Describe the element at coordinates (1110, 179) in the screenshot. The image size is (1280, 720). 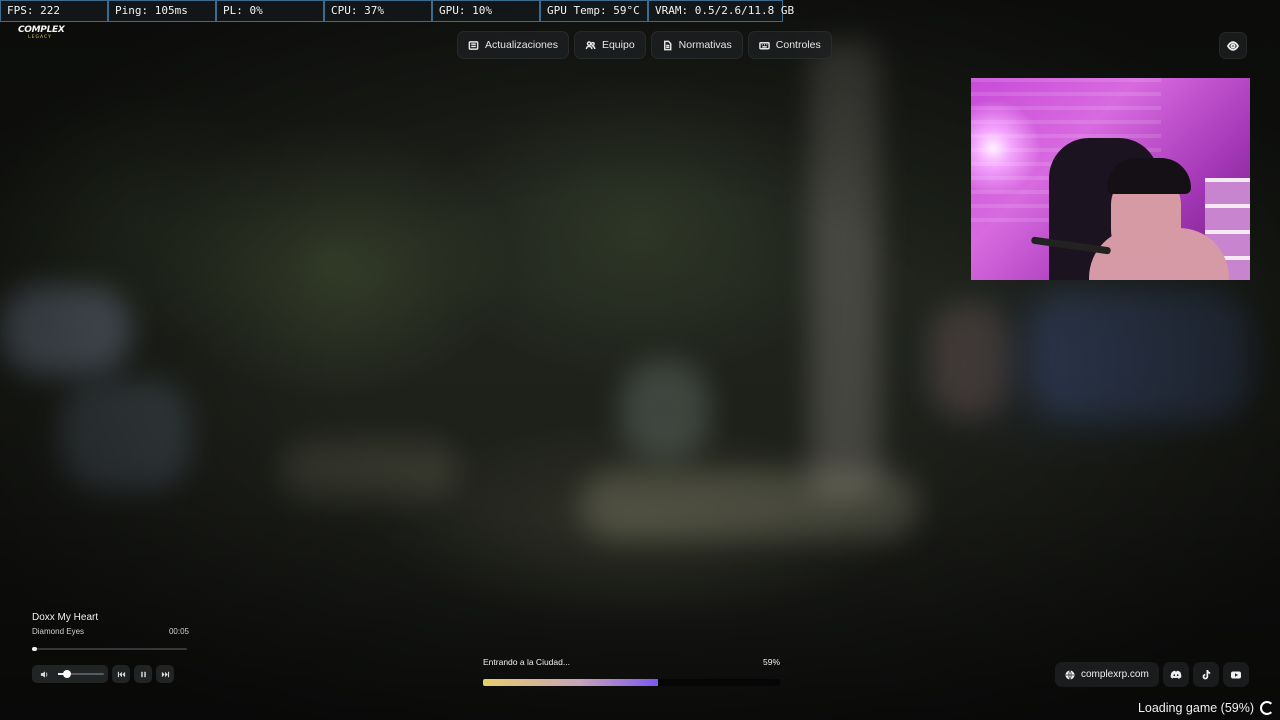
I see `webcam-overlay` at that location.